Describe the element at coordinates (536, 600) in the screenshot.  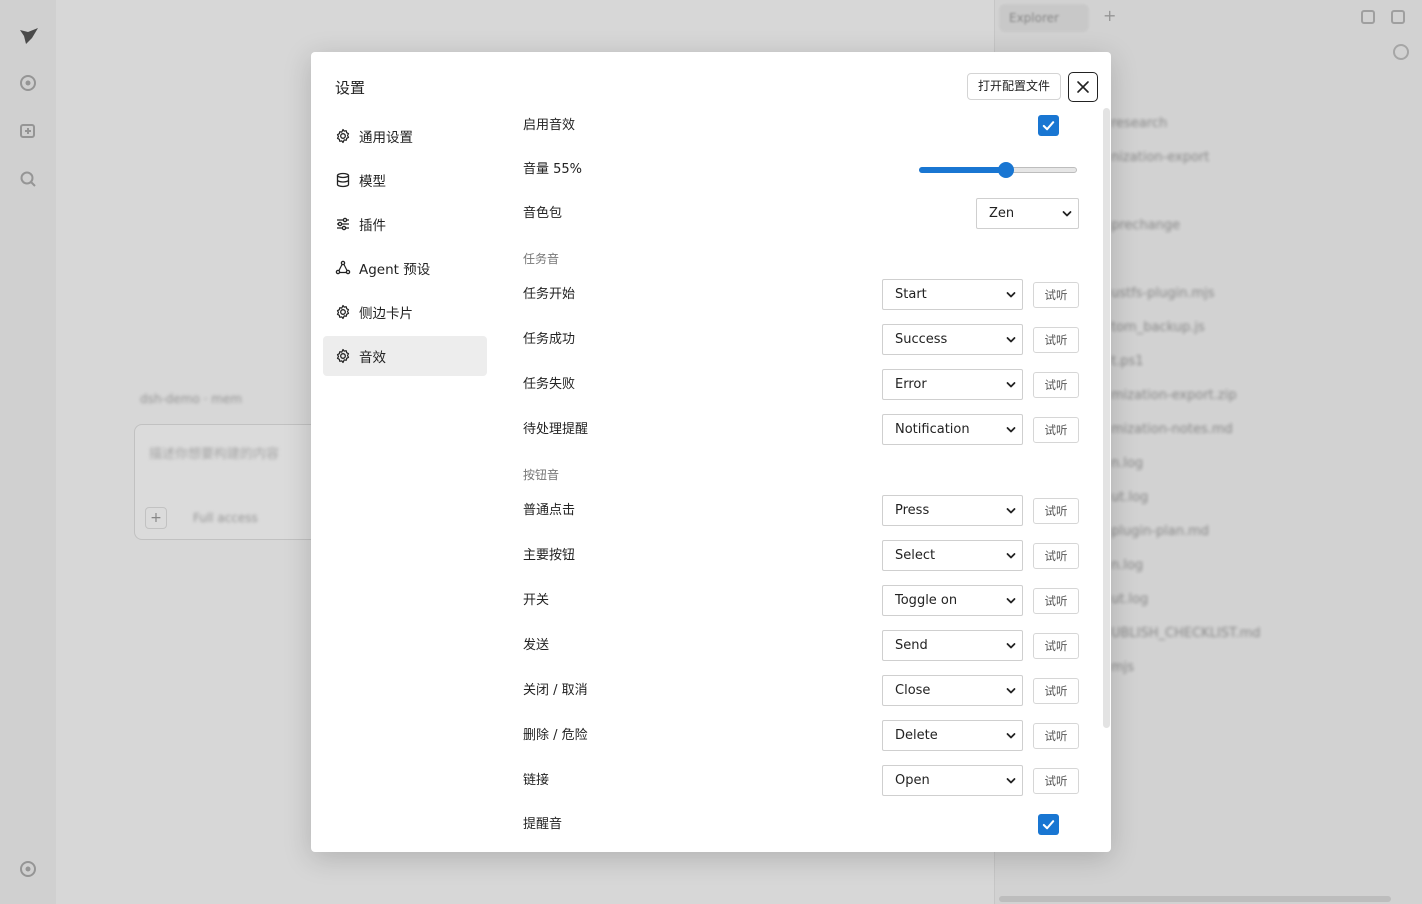
I see `button-sound-label: 开关` at that location.